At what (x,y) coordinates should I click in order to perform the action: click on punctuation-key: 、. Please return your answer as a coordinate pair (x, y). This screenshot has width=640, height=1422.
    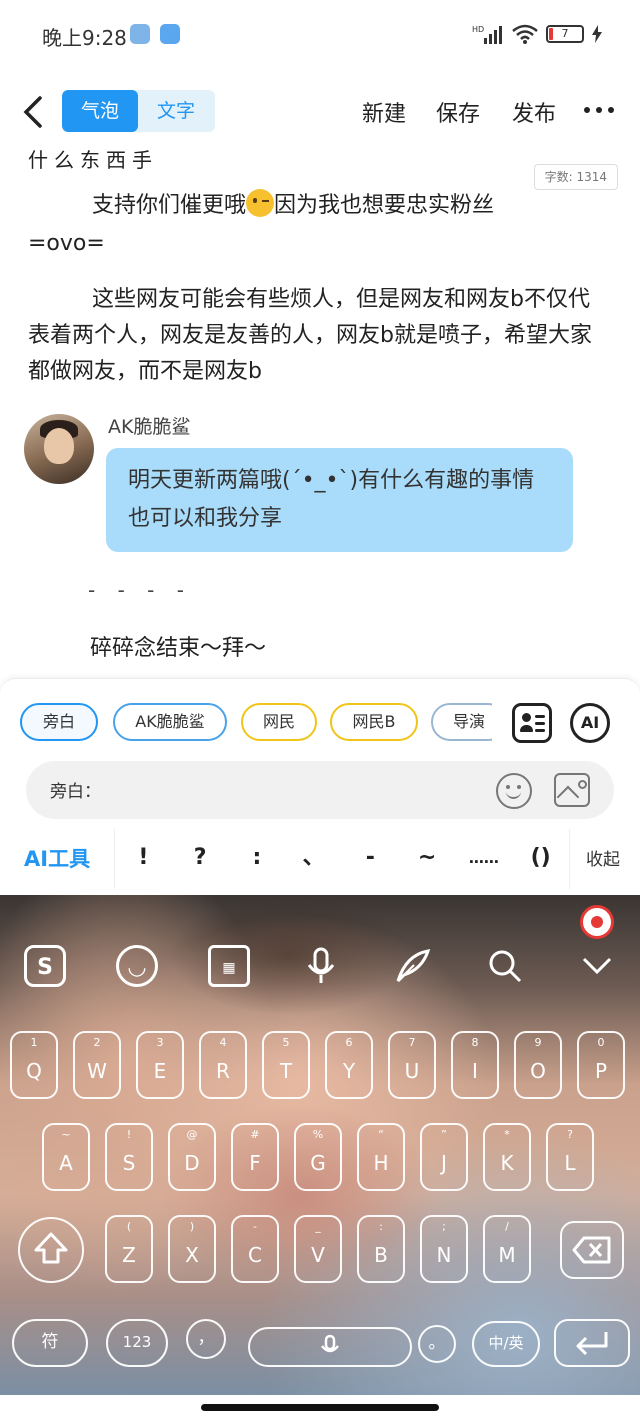
    Looking at the image, I should click on (313, 859).